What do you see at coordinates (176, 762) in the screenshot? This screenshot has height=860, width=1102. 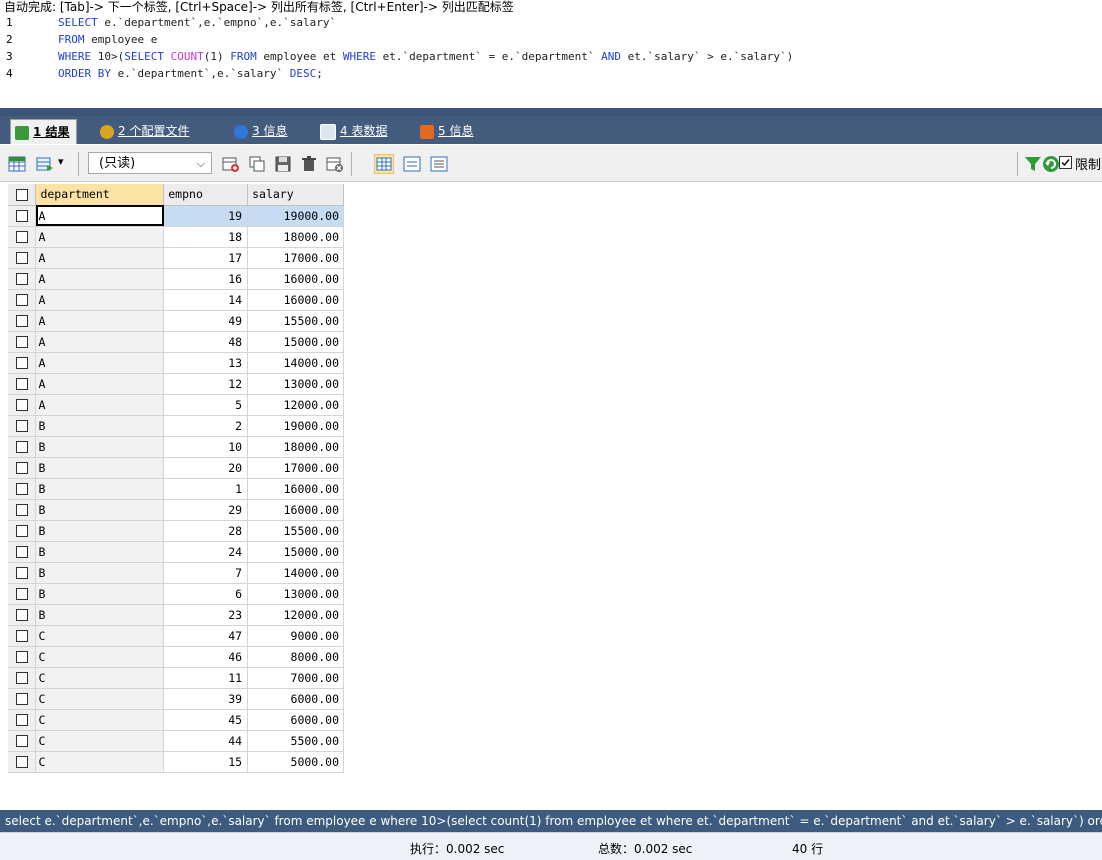 I see `table-row: C 15 5000.00` at bounding box center [176, 762].